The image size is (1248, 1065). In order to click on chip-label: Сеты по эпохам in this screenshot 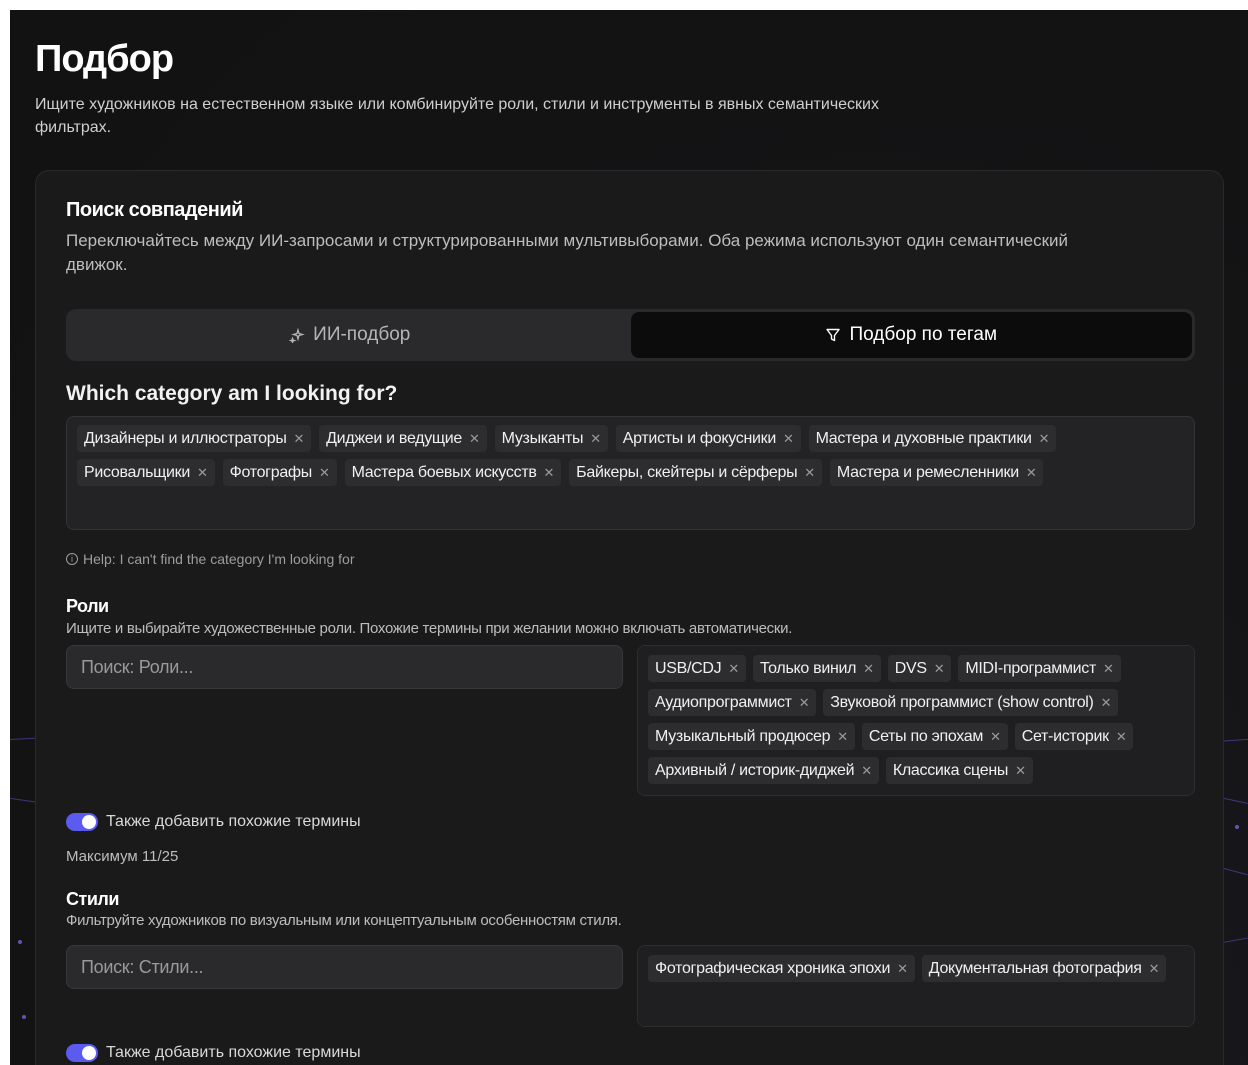, I will do `click(926, 736)`.